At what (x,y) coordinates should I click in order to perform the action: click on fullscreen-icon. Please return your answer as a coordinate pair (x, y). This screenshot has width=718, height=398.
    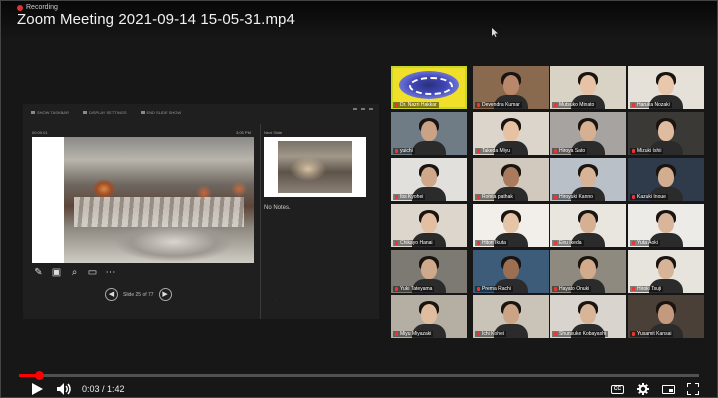
    Looking at the image, I should click on (693, 389).